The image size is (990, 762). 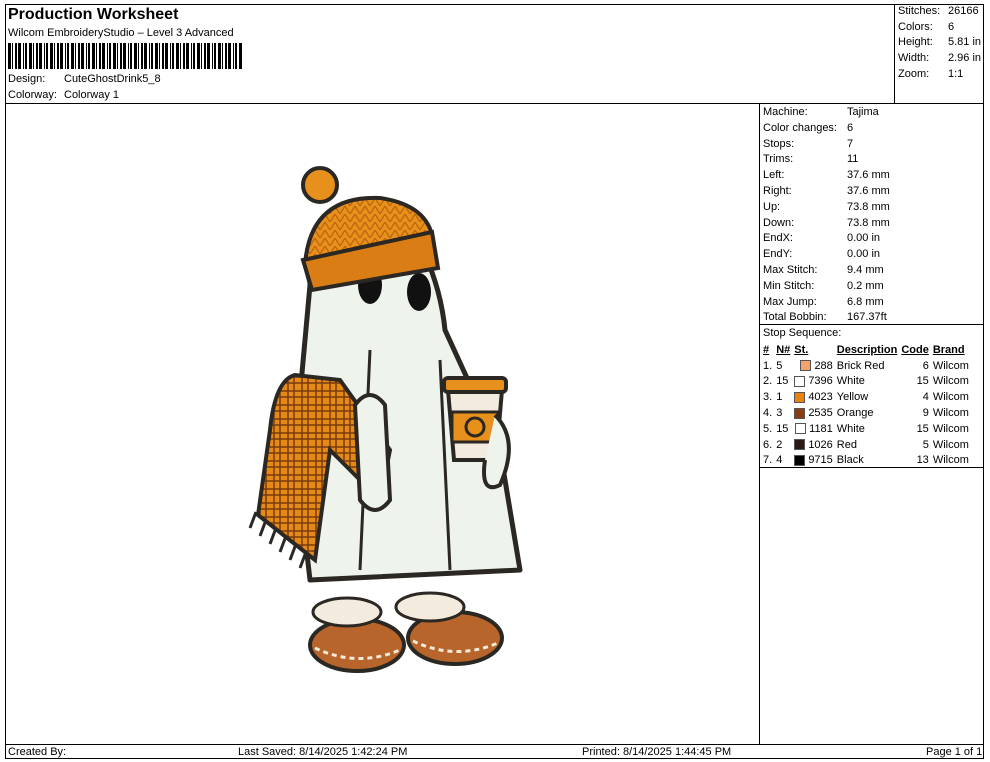 What do you see at coordinates (864, 349) in the screenshot?
I see `table-header-row: # N# St. Description Code Brand` at bounding box center [864, 349].